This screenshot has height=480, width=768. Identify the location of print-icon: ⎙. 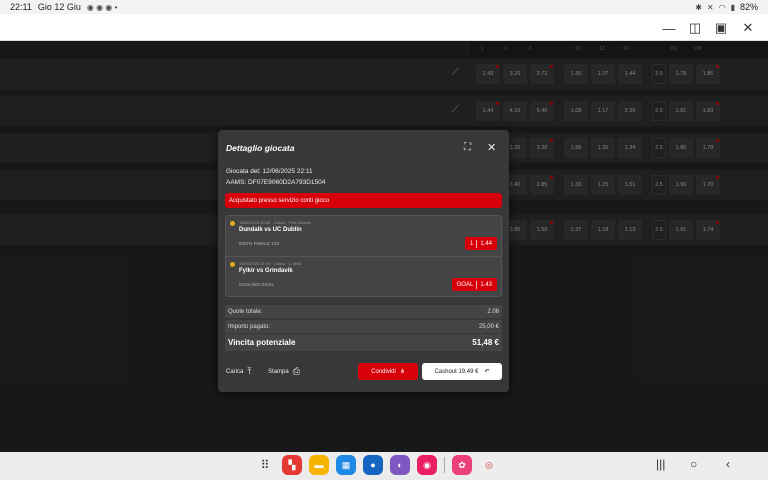
(296, 371).